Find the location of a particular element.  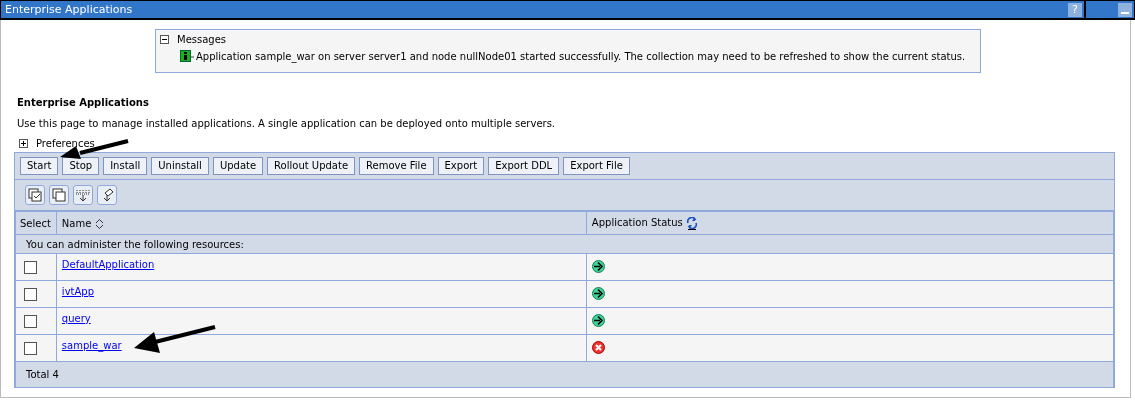

deselect-all-icon is located at coordinates (59, 195).